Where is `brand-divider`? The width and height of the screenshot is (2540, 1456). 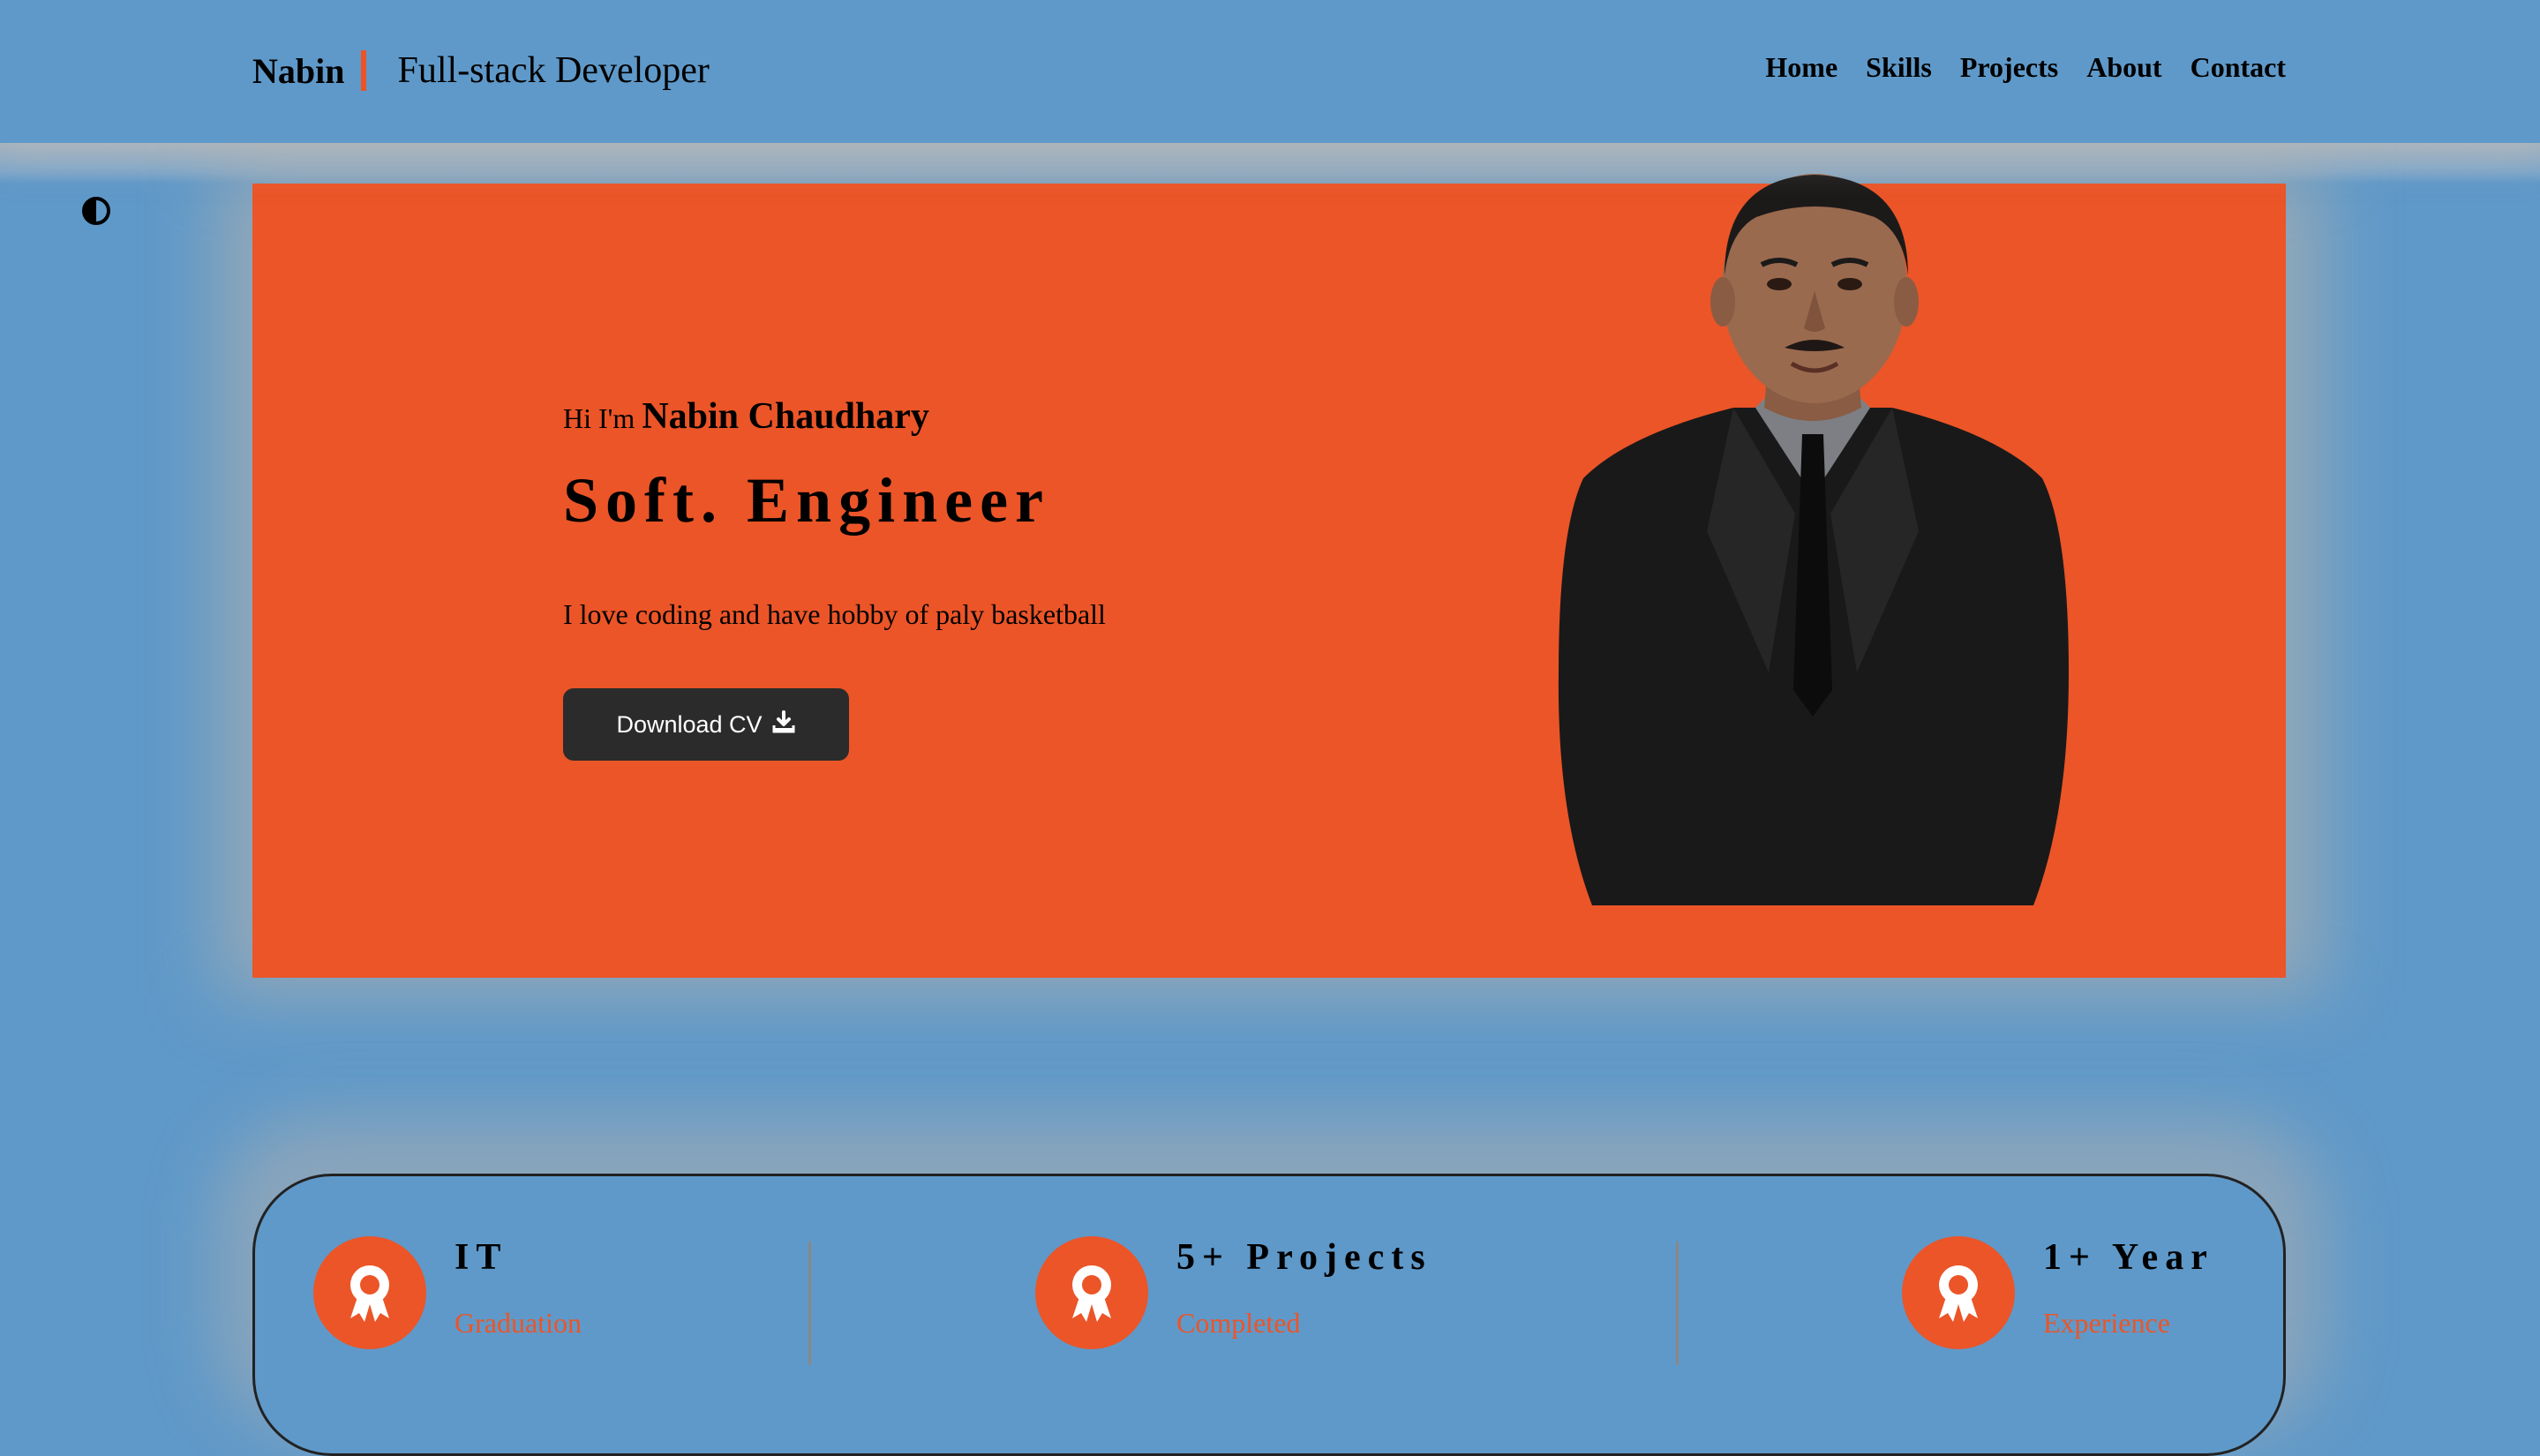 brand-divider is located at coordinates (363, 70).